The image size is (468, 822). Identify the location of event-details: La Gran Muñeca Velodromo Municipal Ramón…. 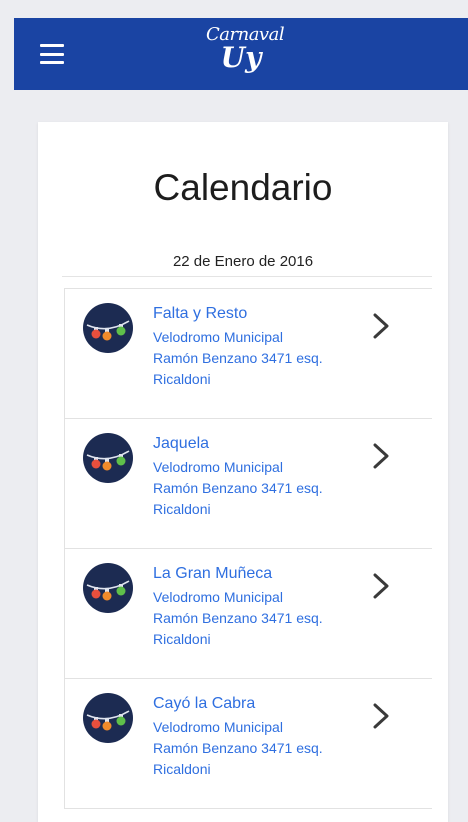
(268, 606).